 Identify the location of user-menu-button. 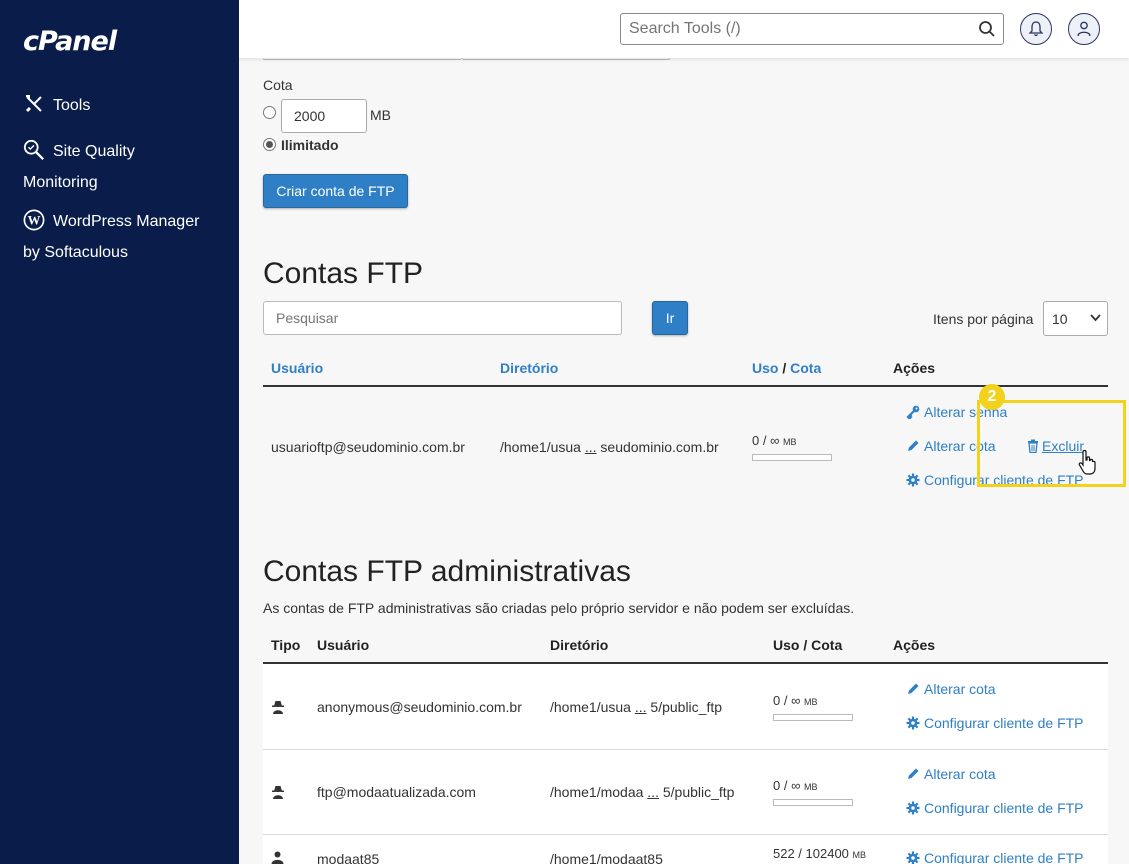
(1084, 29).